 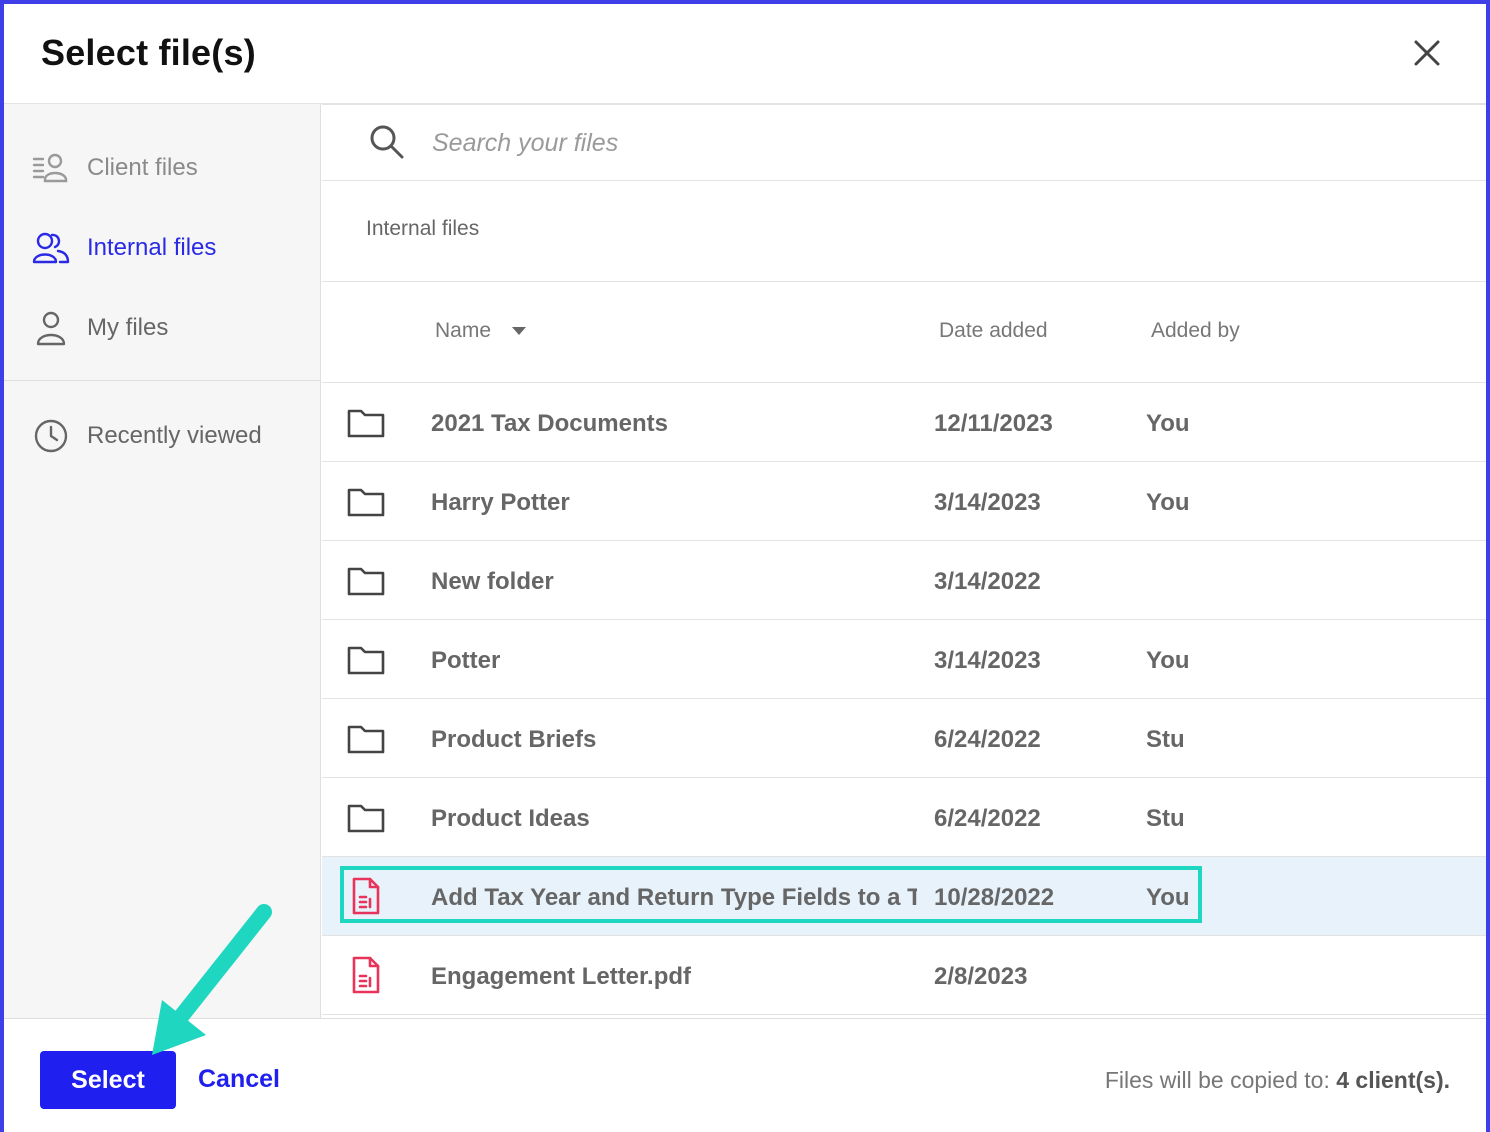 What do you see at coordinates (492, 581) in the screenshot?
I see `row-name: New folder` at bounding box center [492, 581].